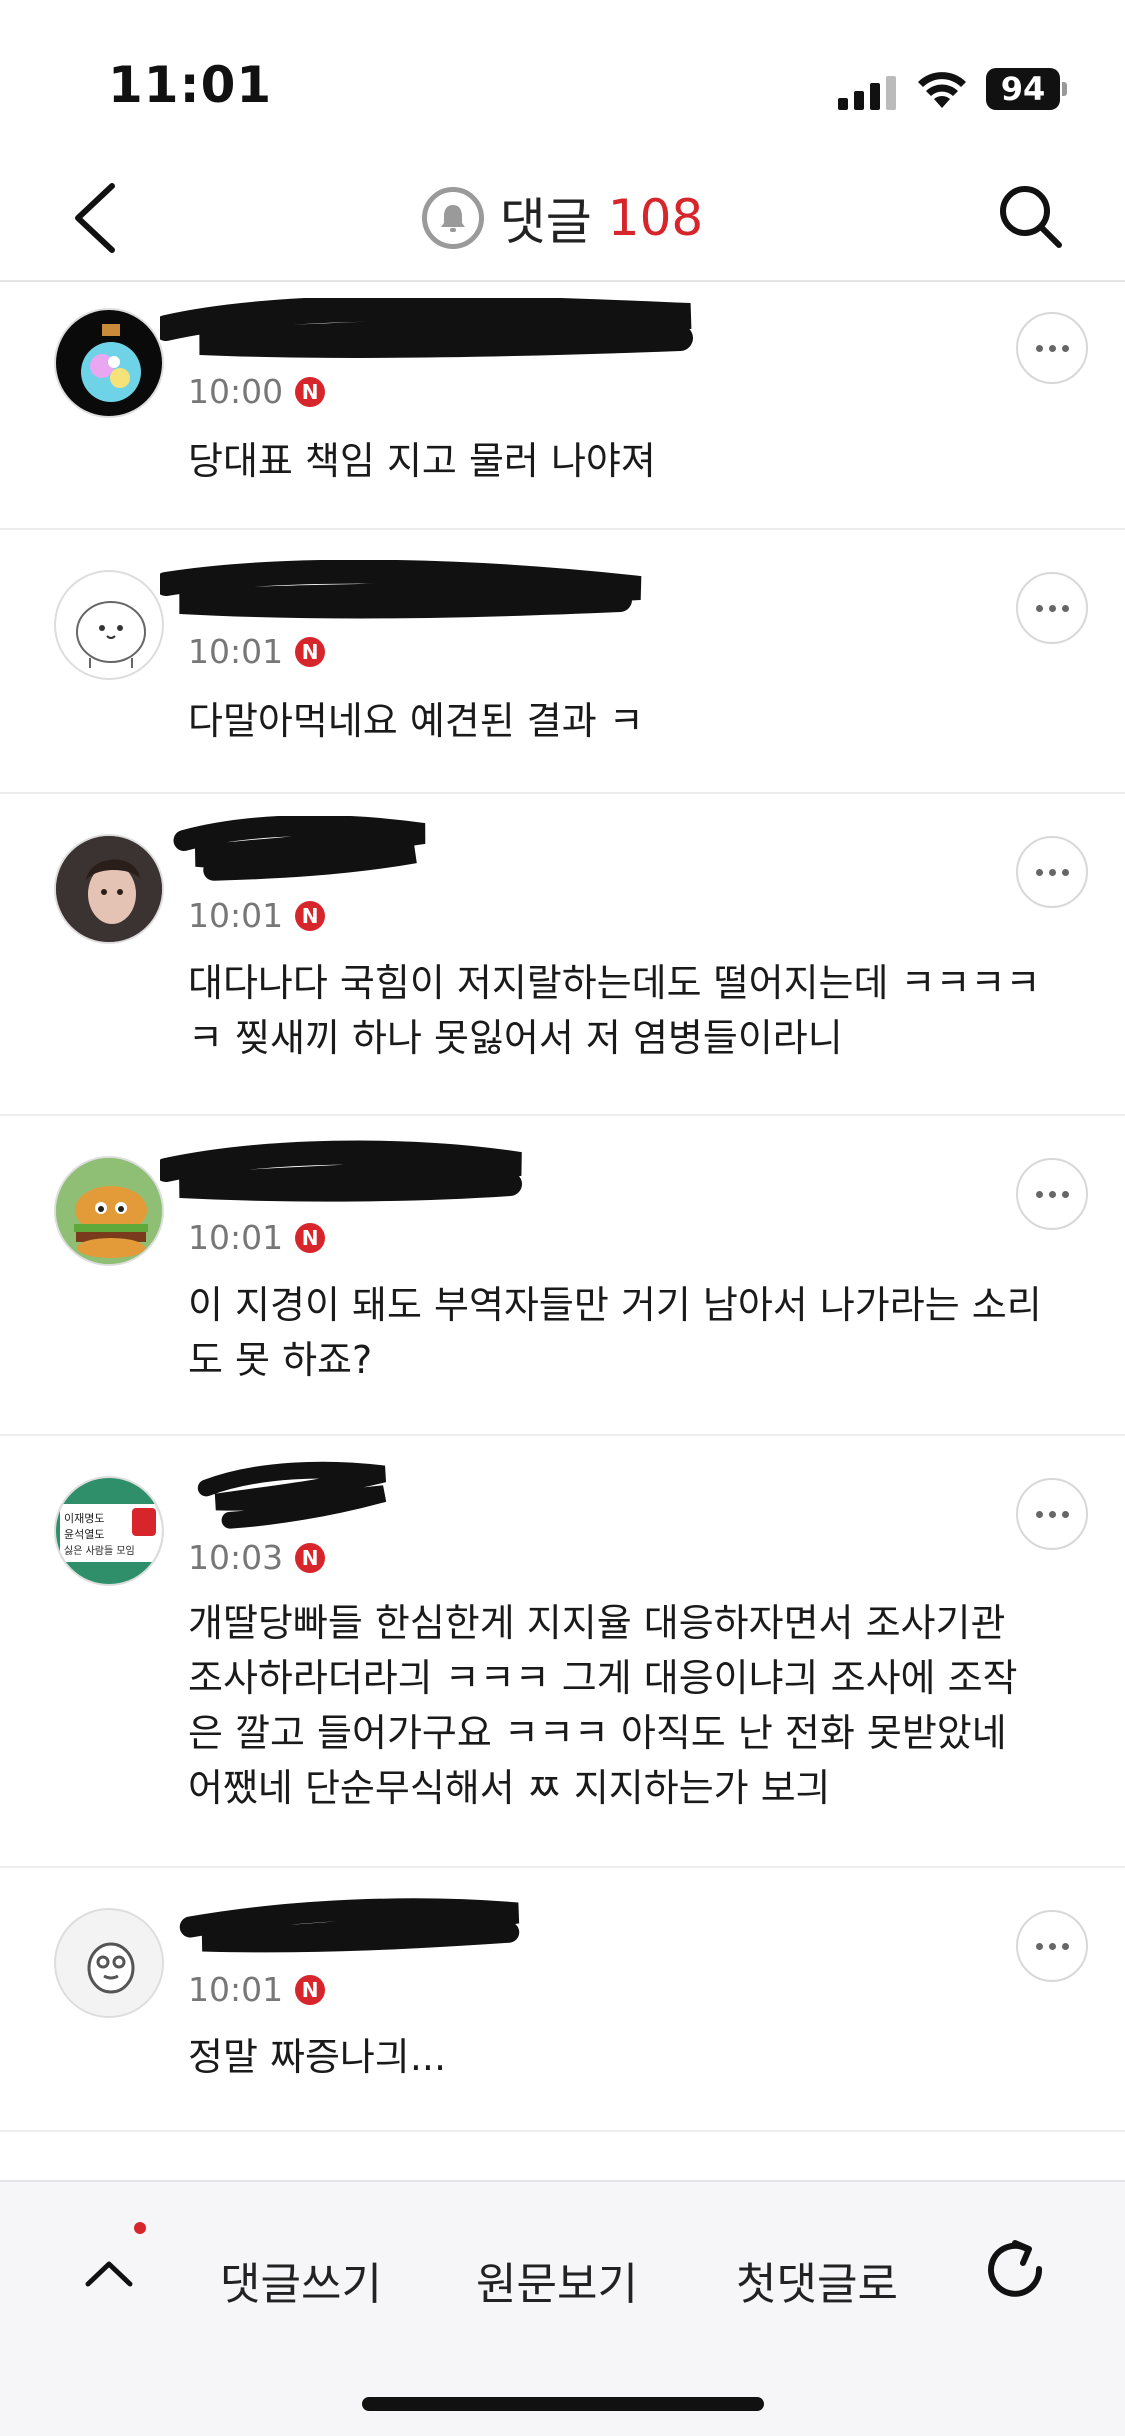 Image resolution: width=1125 pixels, height=2436 pixels. What do you see at coordinates (99, 1550) in the screenshot?
I see `badge-line-3: 싫은 사람들 모임` at bounding box center [99, 1550].